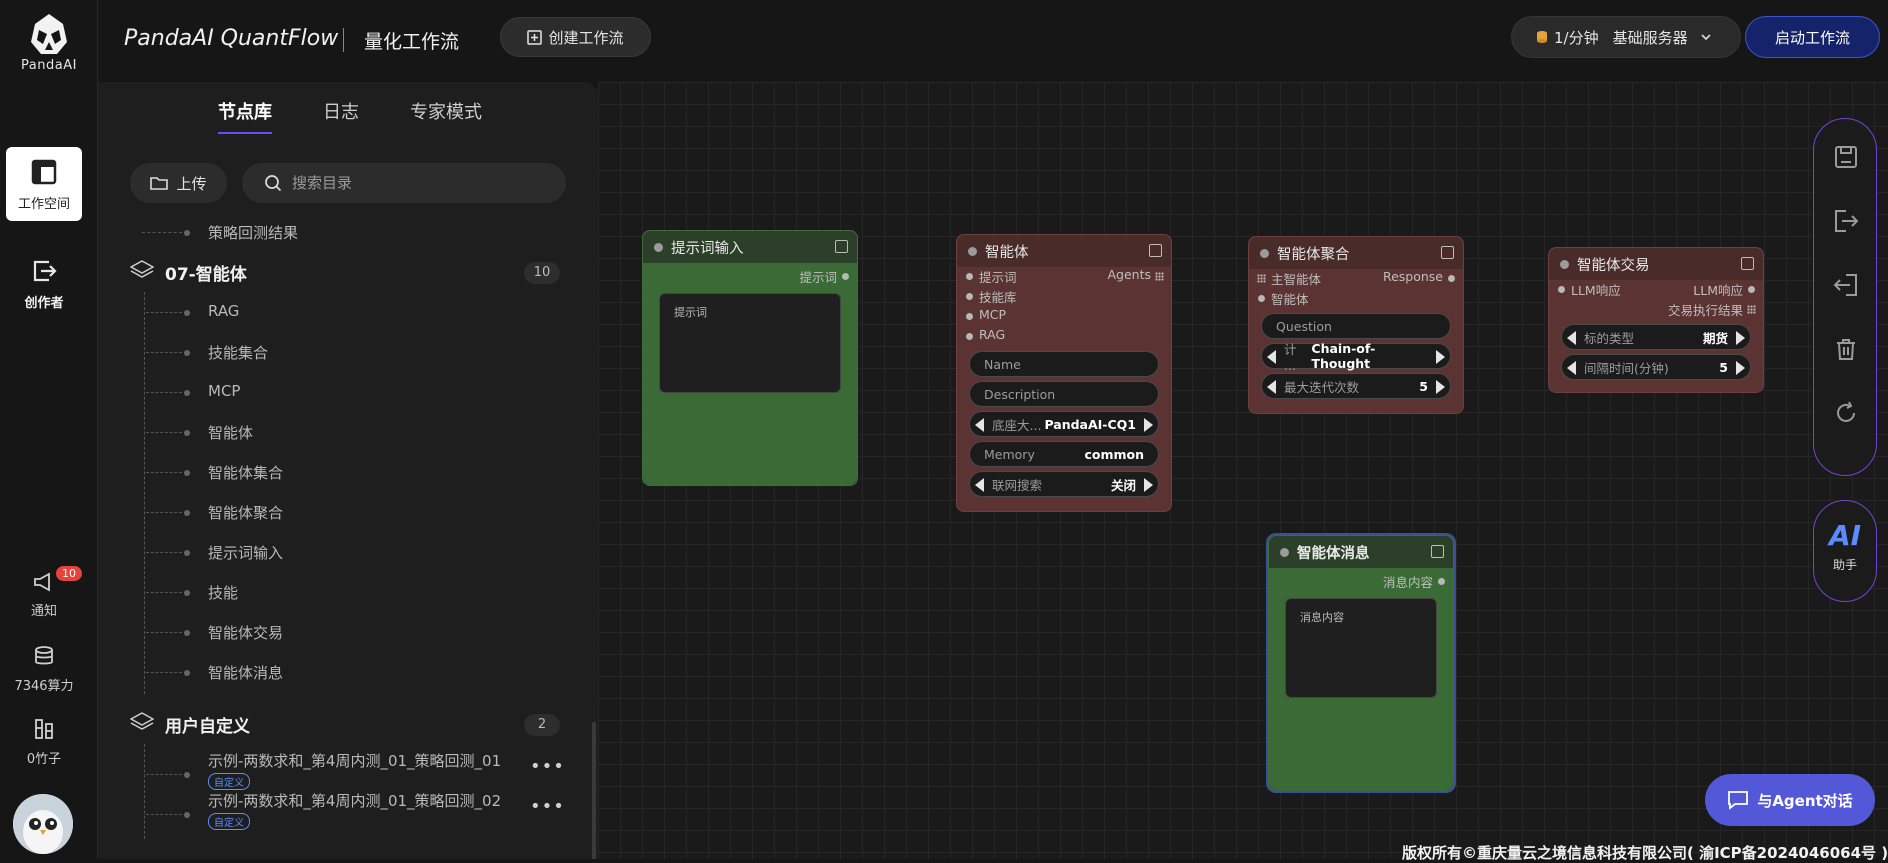 The height and width of the screenshot is (863, 1888). I want to click on input-port: 智能体, so click(1356, 299).